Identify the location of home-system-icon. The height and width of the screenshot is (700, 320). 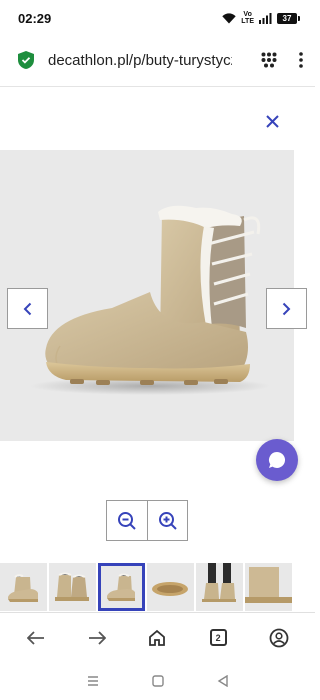
(158, 681).